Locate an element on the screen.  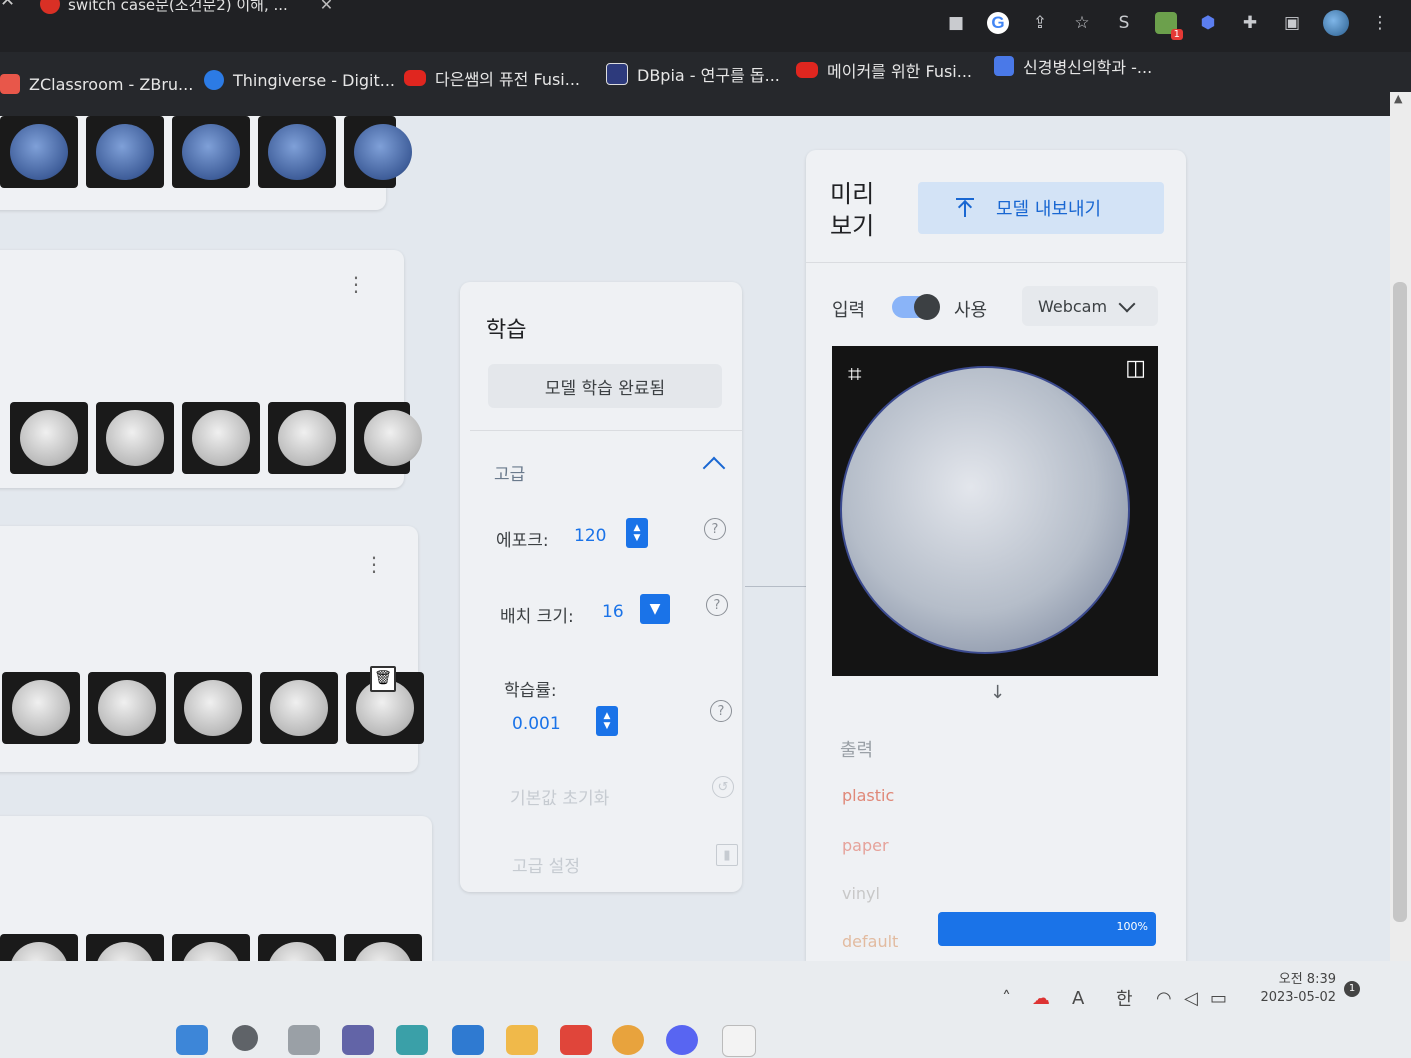
ime-mode-a: A is located at coordinates (1094, 998).